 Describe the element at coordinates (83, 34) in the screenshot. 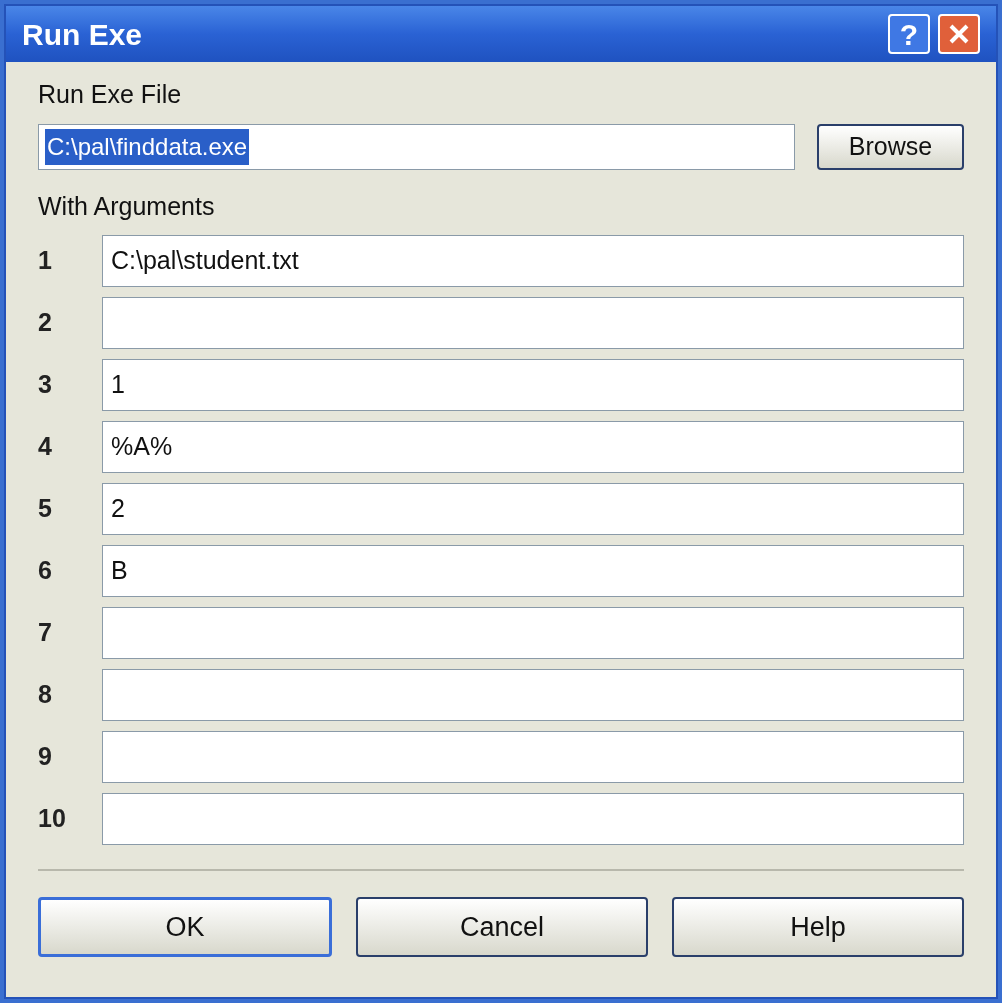

I see `window-title: Run Exe` at that location.